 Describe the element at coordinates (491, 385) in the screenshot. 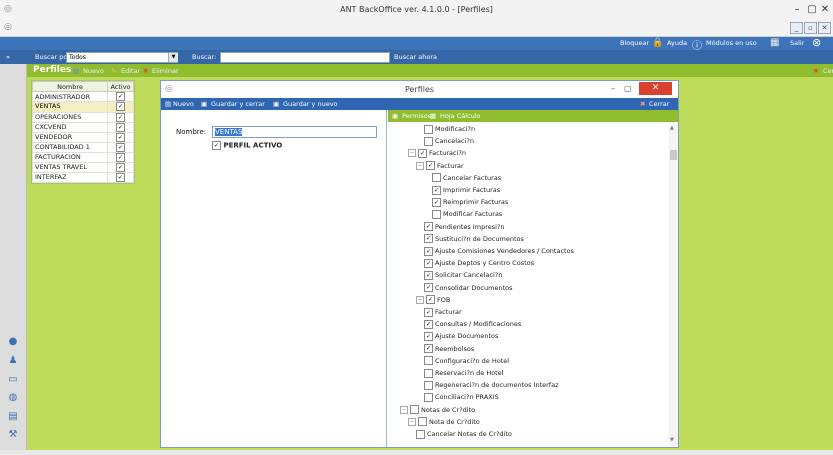

I see `tree-node: Regeneraci?n de documentos Interfaz` at that location.